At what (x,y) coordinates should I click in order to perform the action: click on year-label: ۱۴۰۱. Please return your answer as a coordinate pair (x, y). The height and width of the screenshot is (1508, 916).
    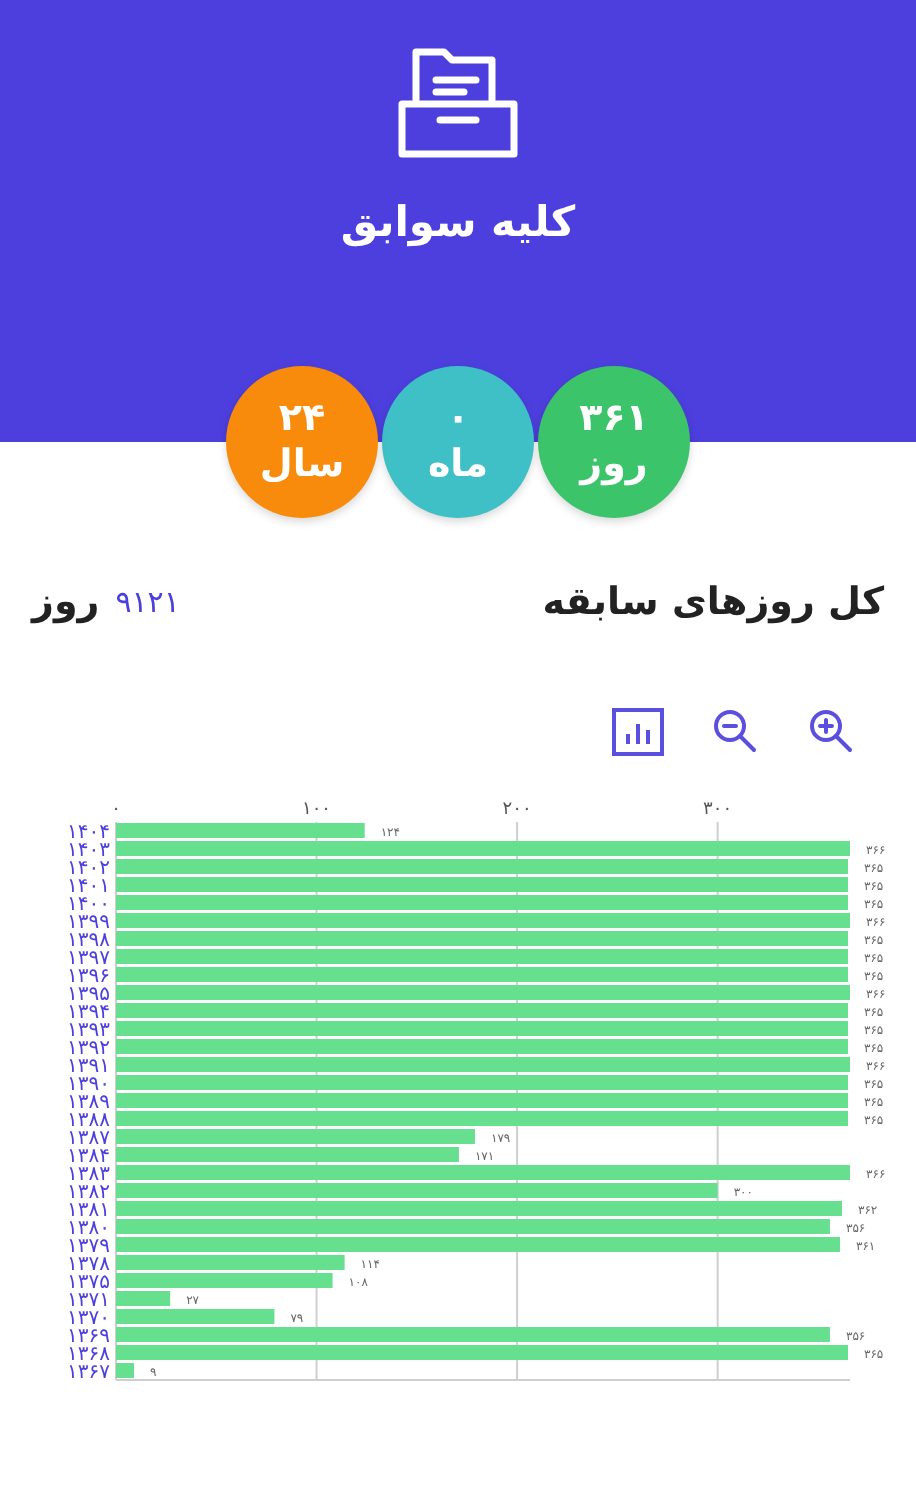
    Looking at the image, I should click on (88, 886).